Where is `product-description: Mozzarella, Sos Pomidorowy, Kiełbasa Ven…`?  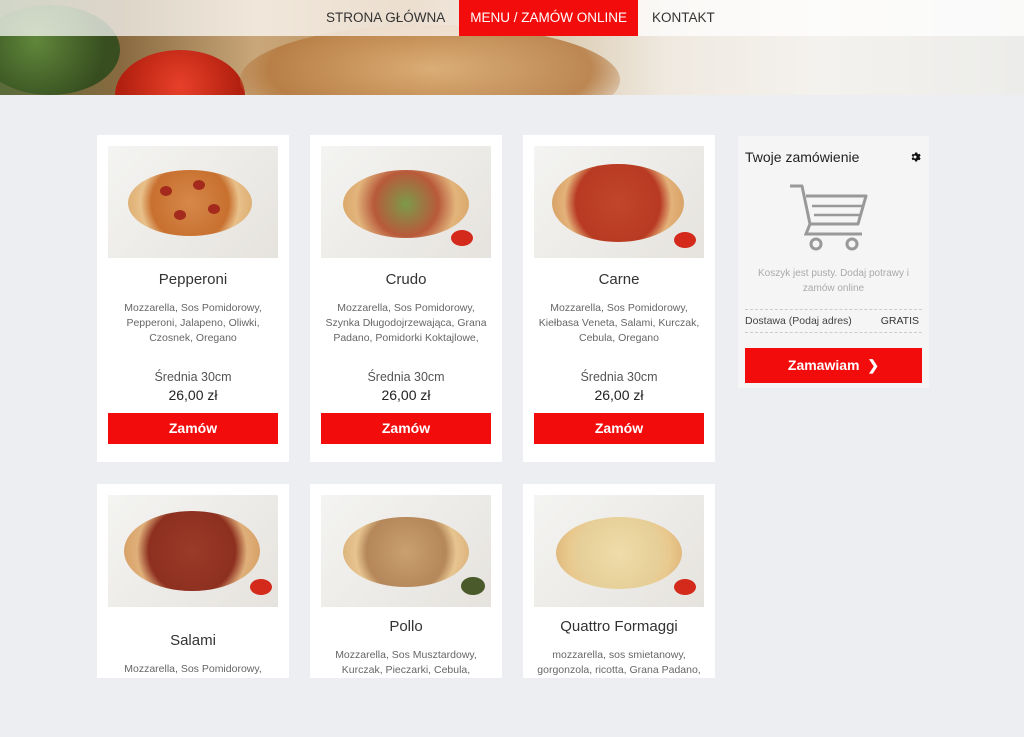 product-description: Mozzarella, Sos Pomidorowy, Kiełbasa Ven… is located at coordinates (619, 323).